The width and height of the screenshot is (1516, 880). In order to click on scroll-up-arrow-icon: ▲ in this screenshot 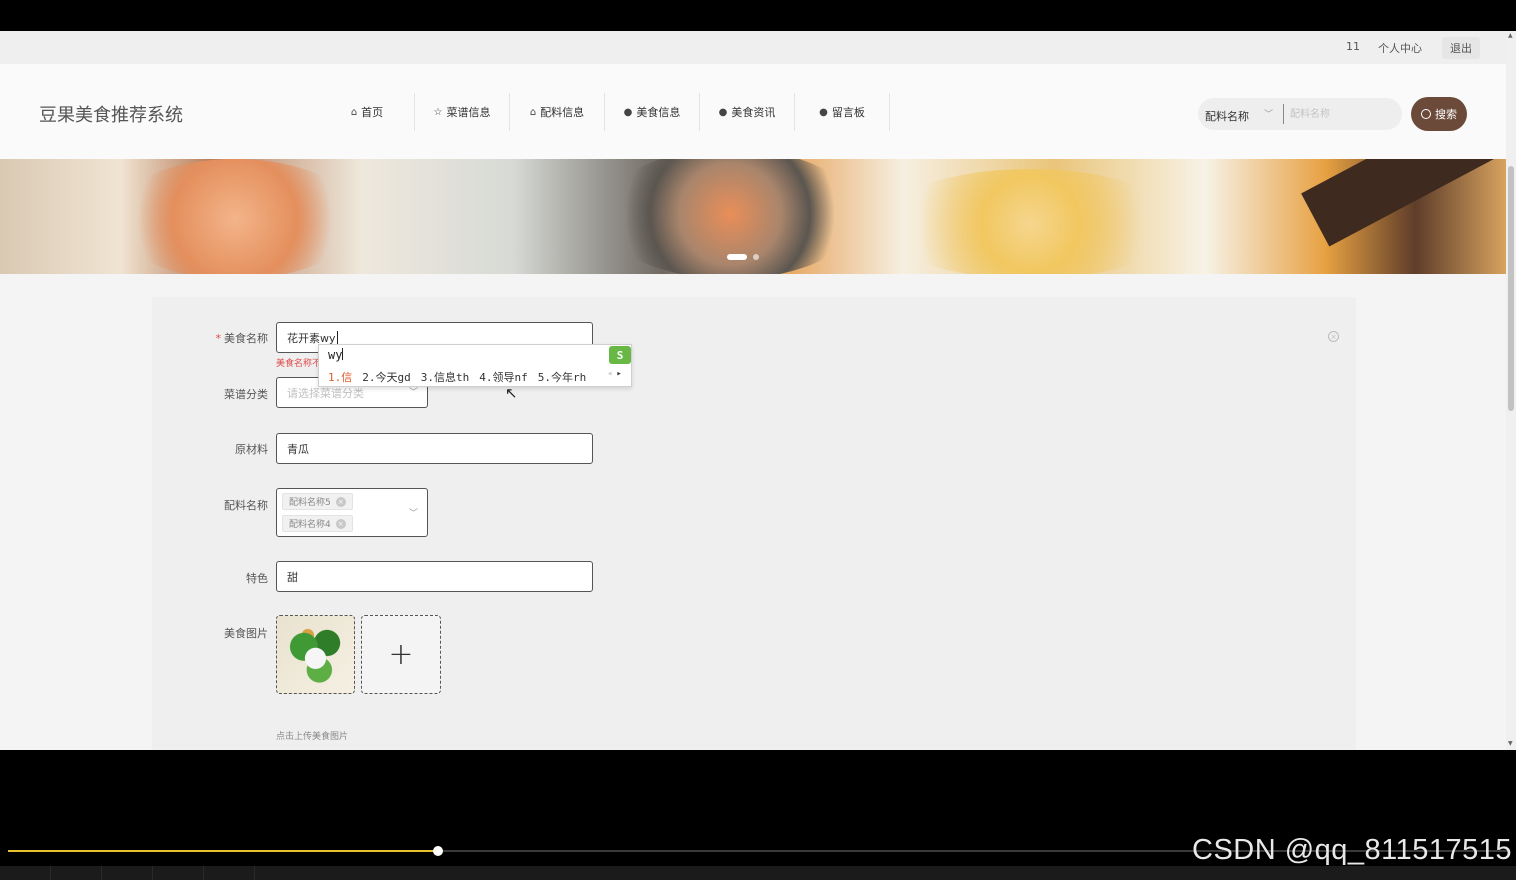, I will do `click(1510, 35)`.